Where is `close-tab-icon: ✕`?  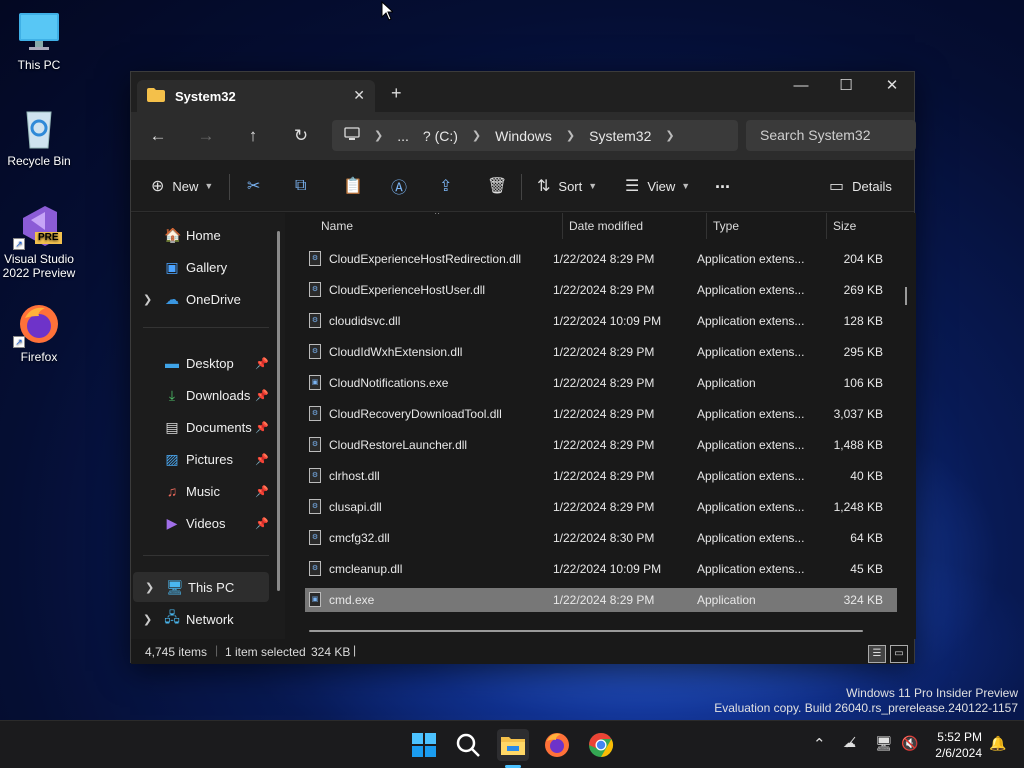
close-tab-icon: ✕ is located at coordinates (359, 95).